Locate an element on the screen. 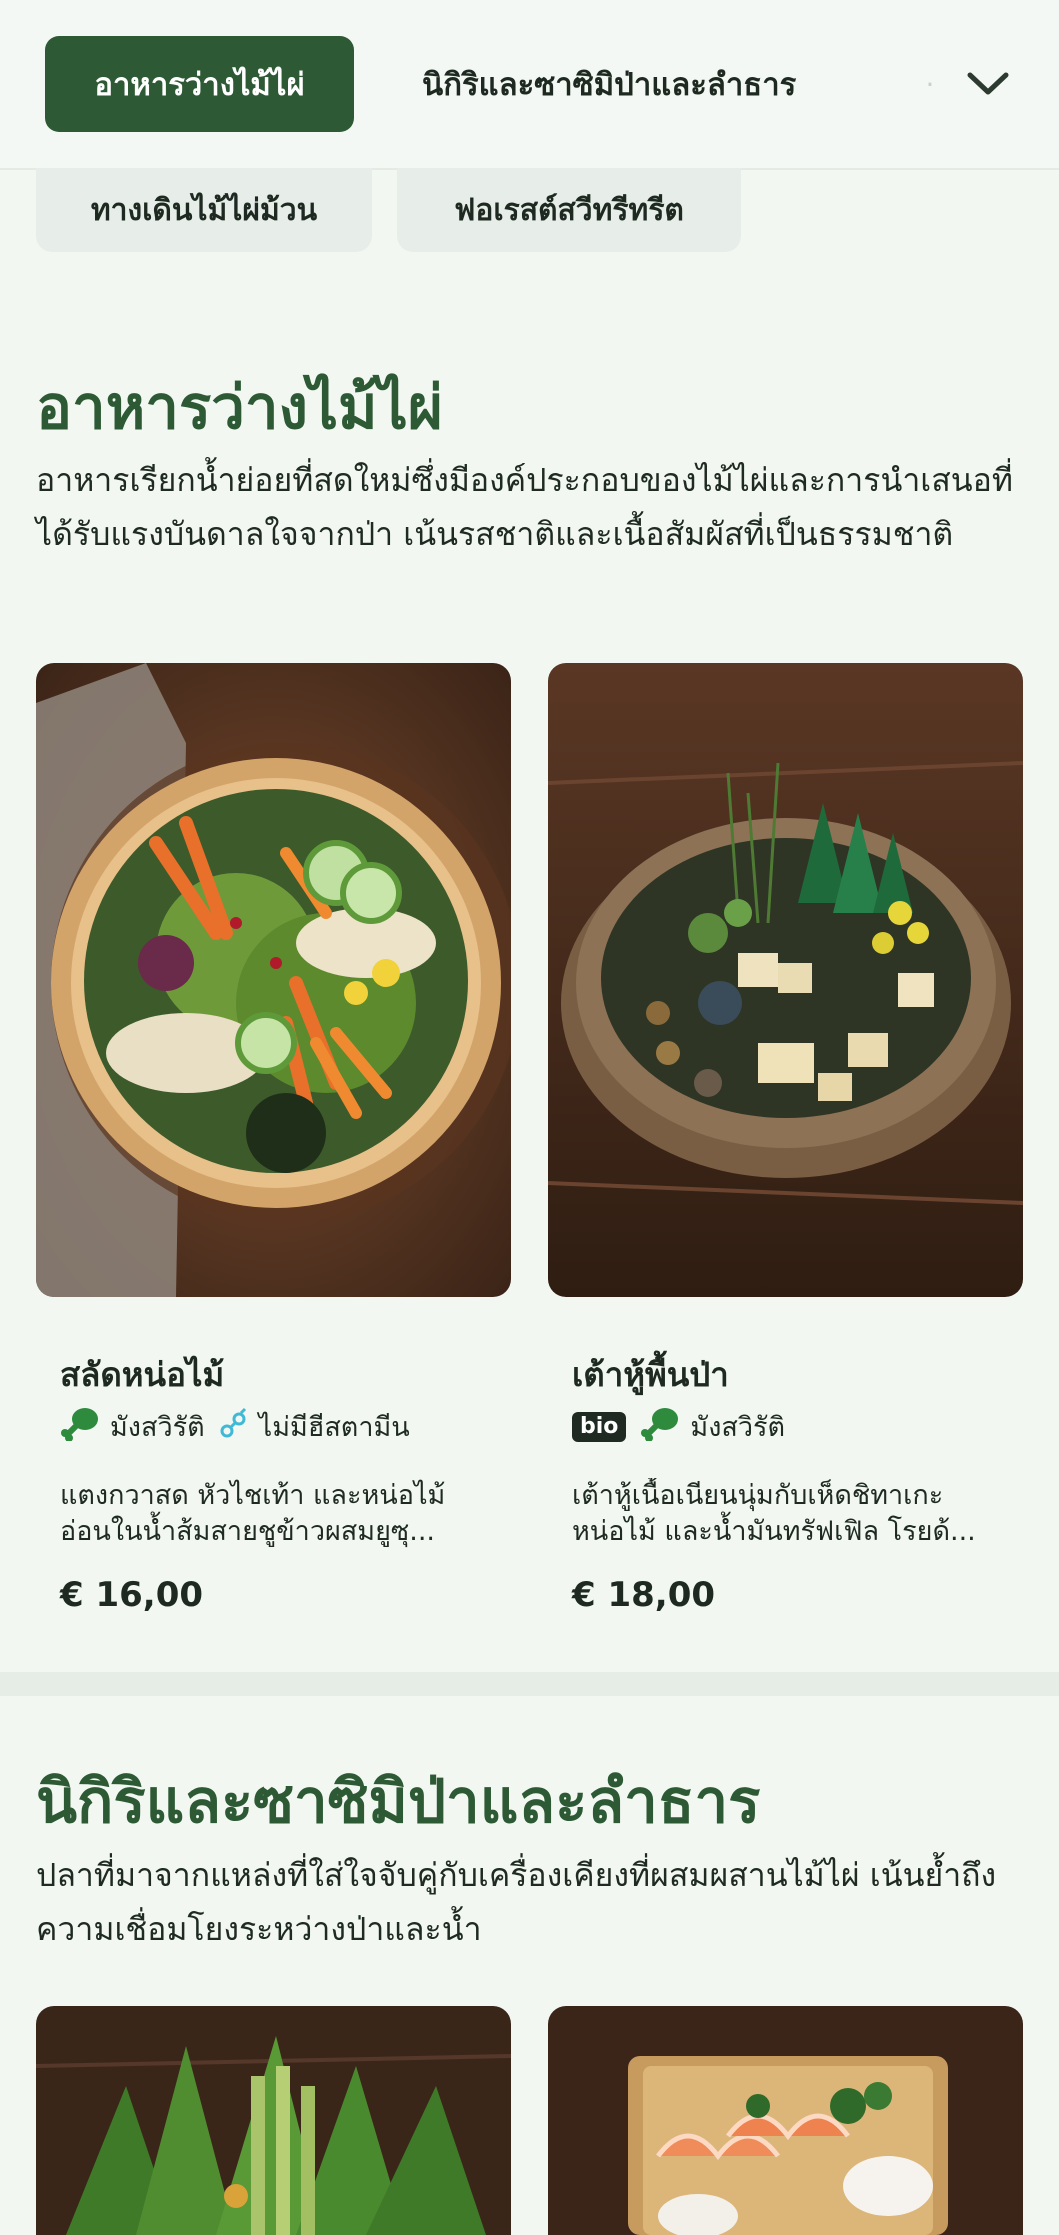 This screenshot has width=1059, height=2235. dish-price: € 16,00 is located at coordinates (132, 1595).